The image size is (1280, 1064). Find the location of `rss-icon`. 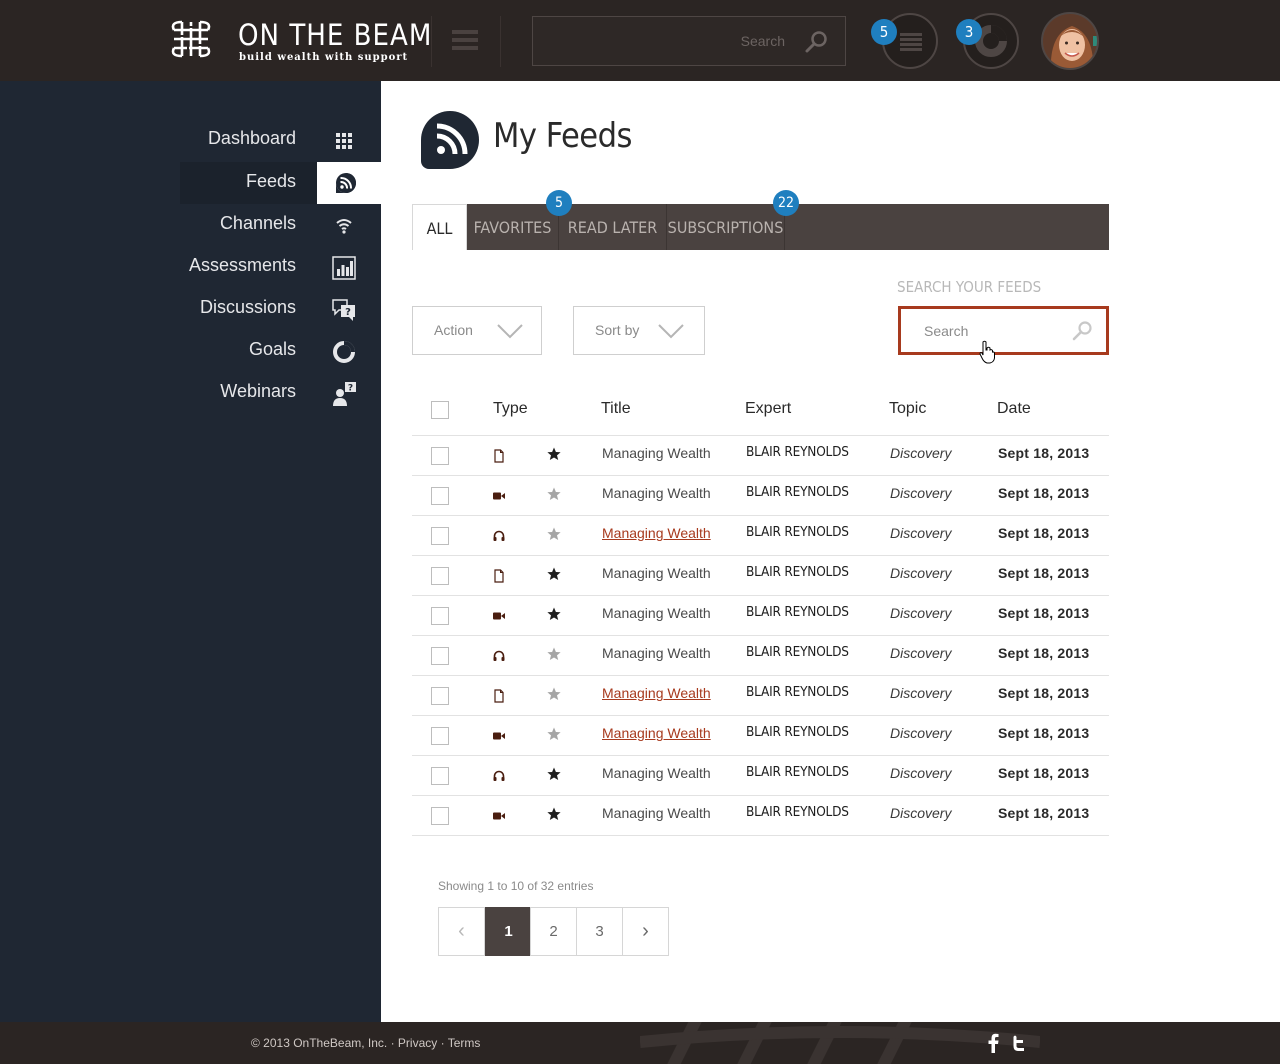

rss-icon is located at coordinates (346, 183).